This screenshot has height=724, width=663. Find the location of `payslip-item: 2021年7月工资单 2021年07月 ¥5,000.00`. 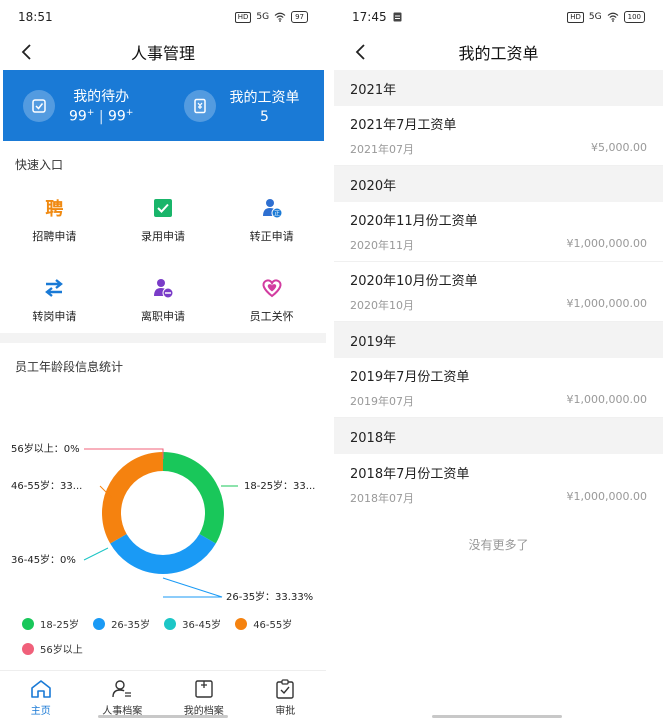

payslip-item: 2021年7月工资单 2021年07月 ¥5,000.00 is located at coordinates (498, 136).